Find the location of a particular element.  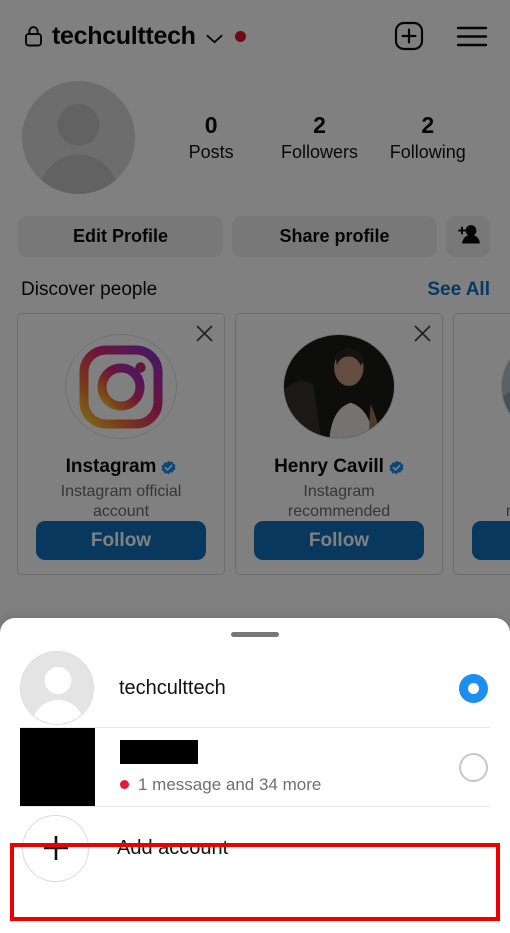

default-avatar-icon is located at coordinates (57, 688).